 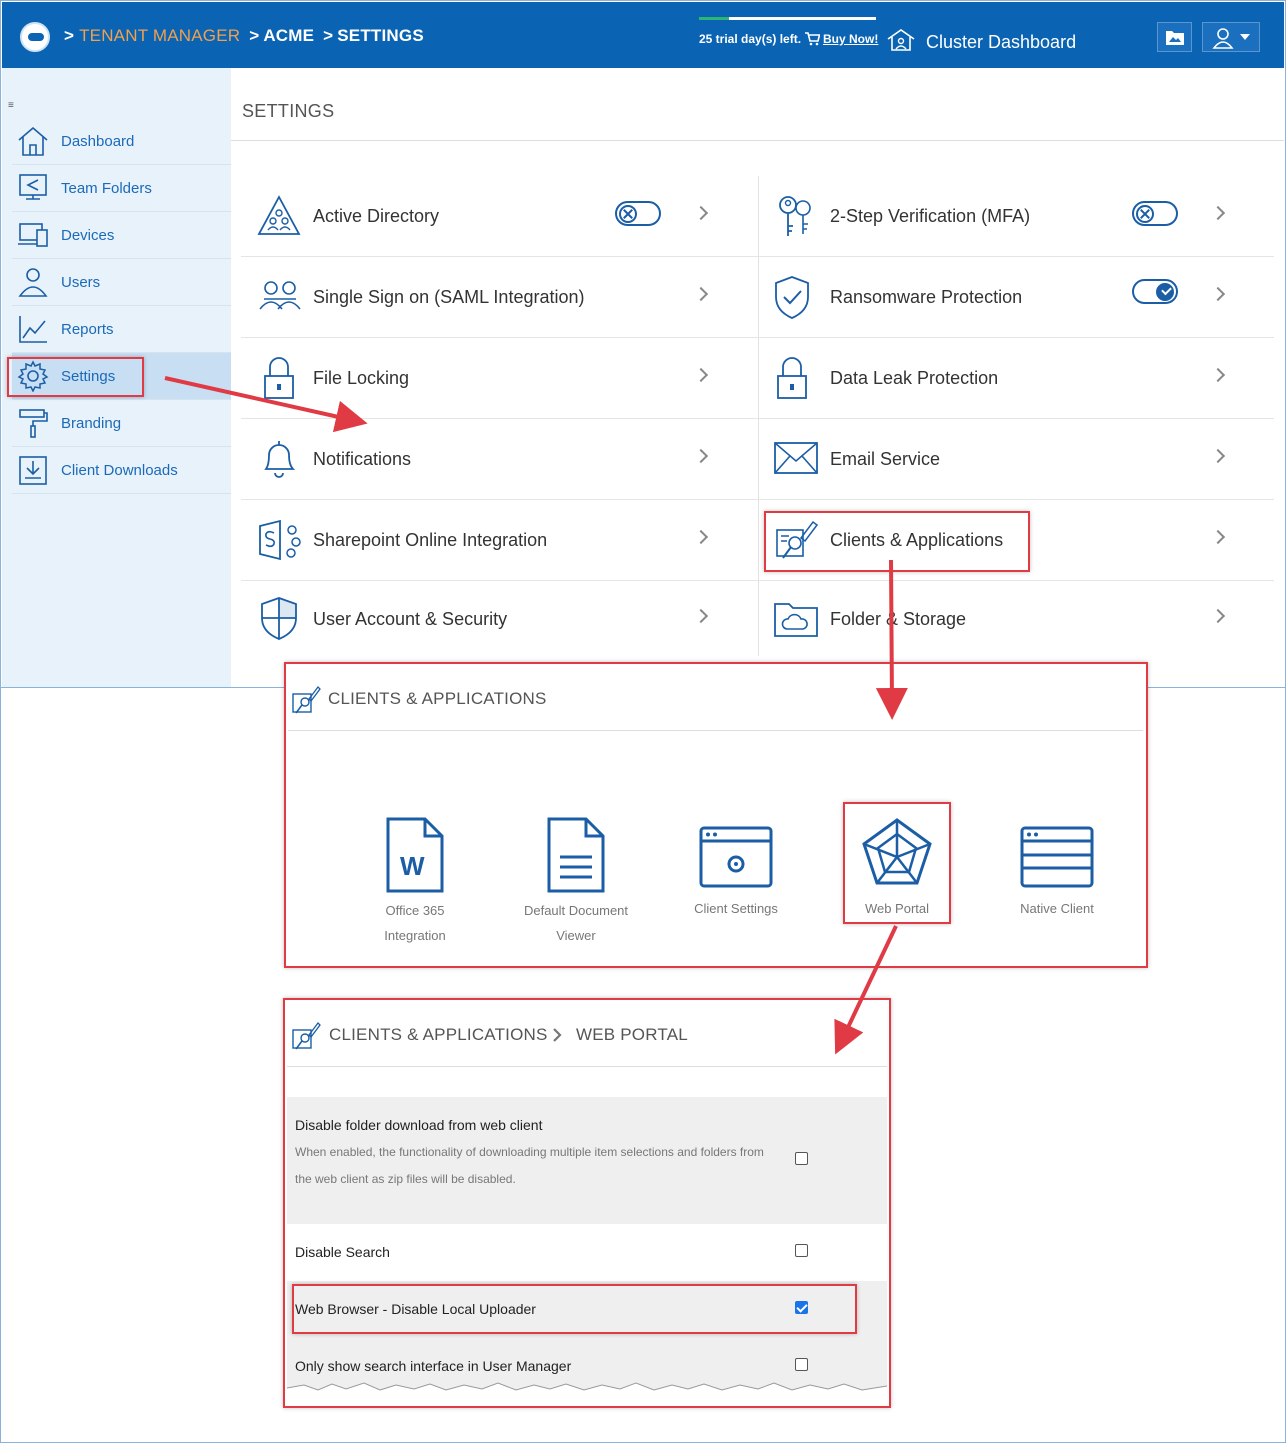 I want to click on cluster-dashboard-link: Cluster Dashboard, so click(x=981, y=40).